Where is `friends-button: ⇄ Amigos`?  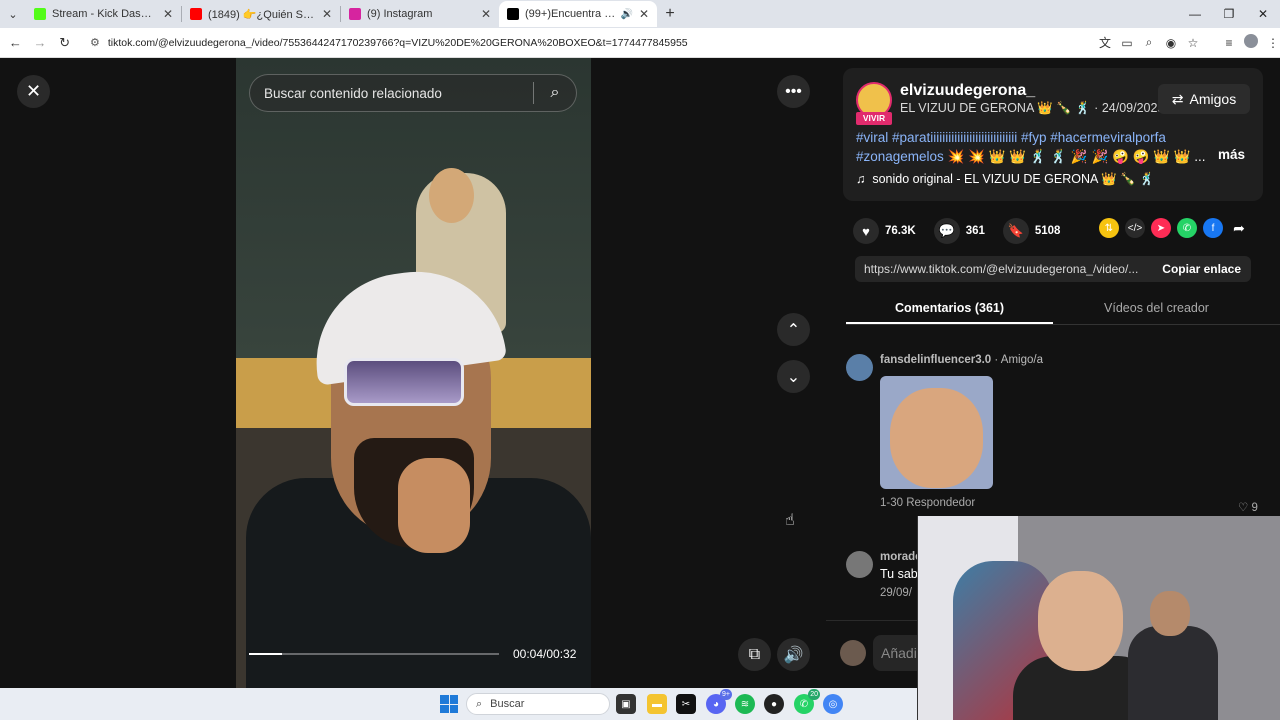 friends-button: ⇄ Amigos is located at coordinates (1204, 99).